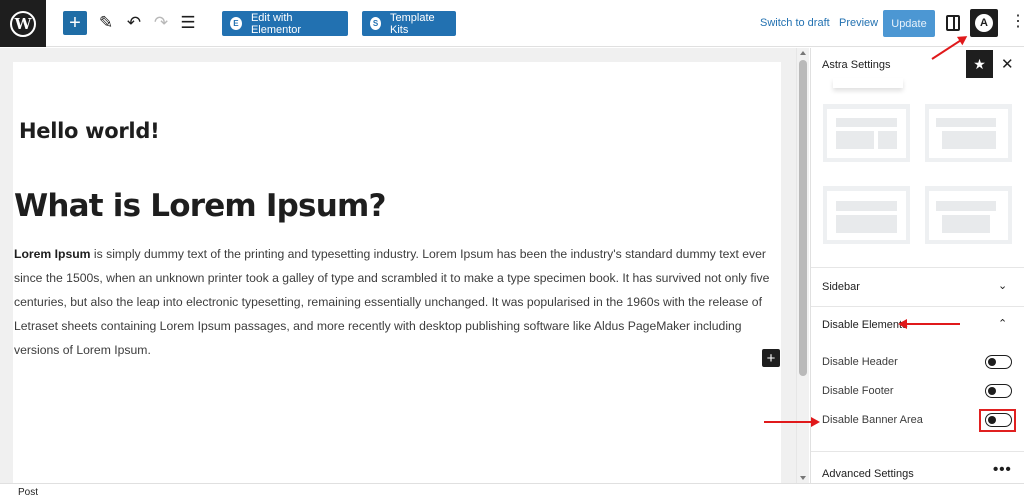 Image resolution: width=1024 pixels, height=501 pixels. I want to click on pencil-icon: ✎, so click(106, 23).